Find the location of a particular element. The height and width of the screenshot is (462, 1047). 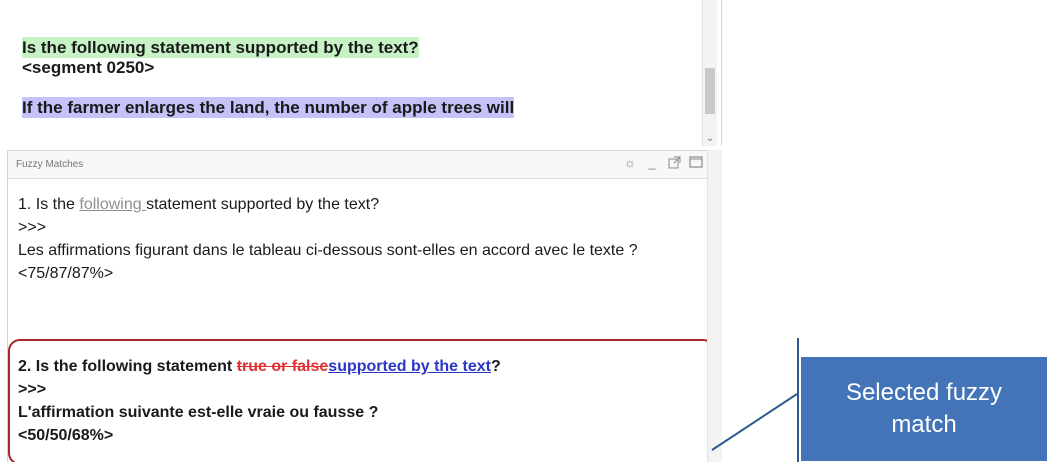

callout-box: Selected fuzzy match is located at coordinates (924, 409).